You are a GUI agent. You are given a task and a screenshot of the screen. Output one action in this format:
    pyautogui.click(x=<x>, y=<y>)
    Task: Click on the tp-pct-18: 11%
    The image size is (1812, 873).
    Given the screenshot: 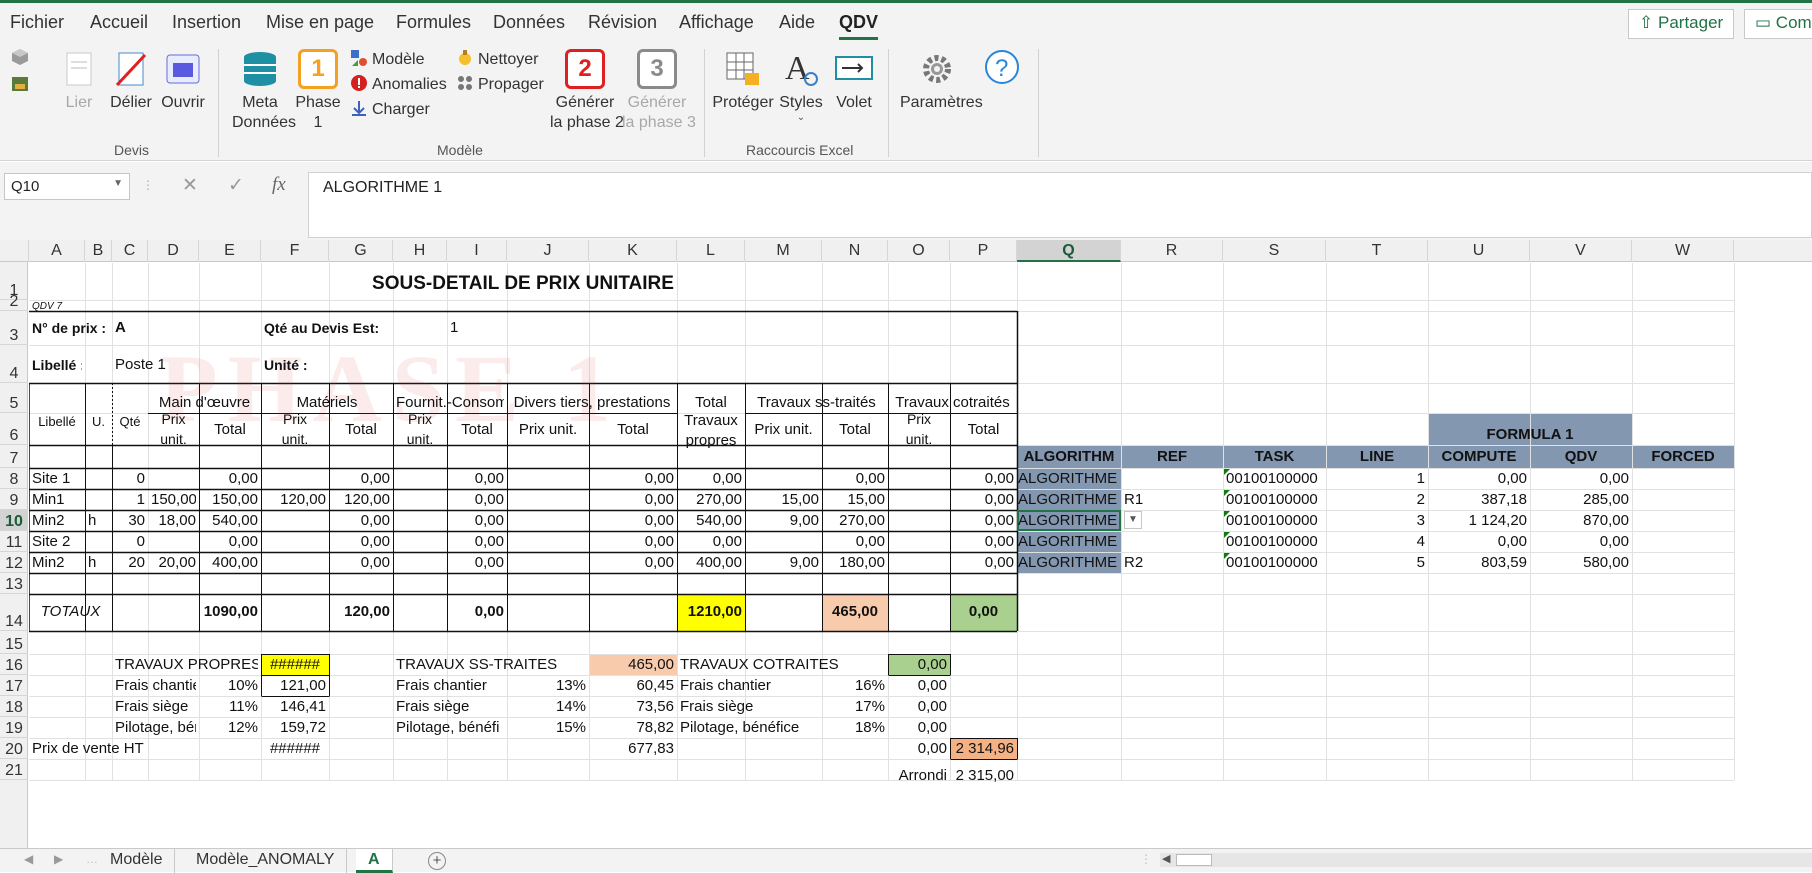 What is the action you would take?
    pyautogui.click(x=230, y=707)
    